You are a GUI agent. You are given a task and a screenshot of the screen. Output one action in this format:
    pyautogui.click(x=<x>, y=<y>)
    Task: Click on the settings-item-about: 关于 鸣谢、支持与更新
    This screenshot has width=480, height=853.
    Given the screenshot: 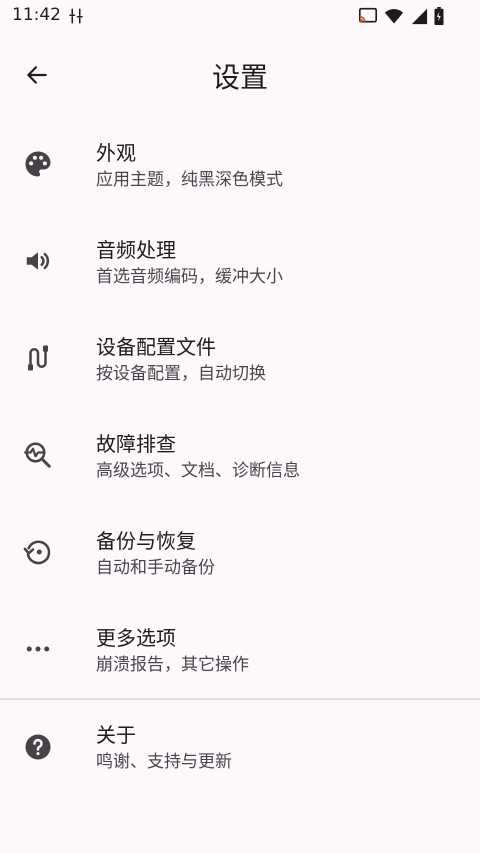 What is the action you would take?
    pyautogui.click(x=240, y=748)
    